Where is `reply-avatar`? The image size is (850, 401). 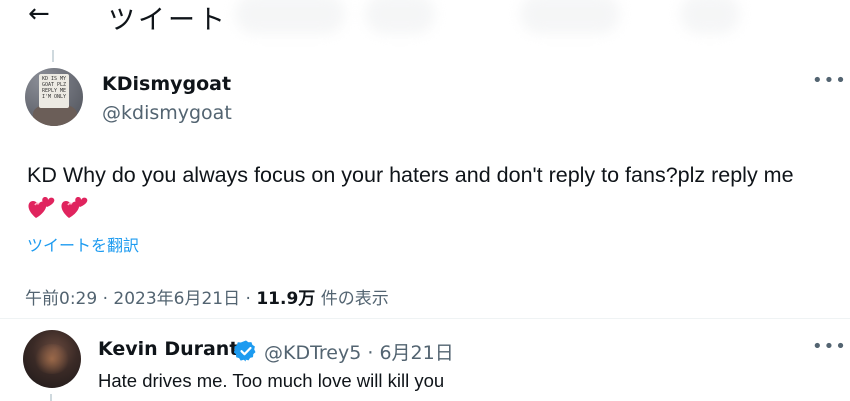
reply-avatar is located at coordinates (52, 359).